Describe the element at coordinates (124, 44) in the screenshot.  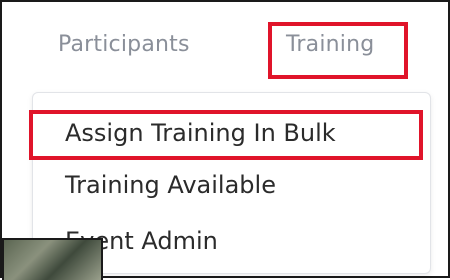
I see `nav-item-participants: Participants` at that location.